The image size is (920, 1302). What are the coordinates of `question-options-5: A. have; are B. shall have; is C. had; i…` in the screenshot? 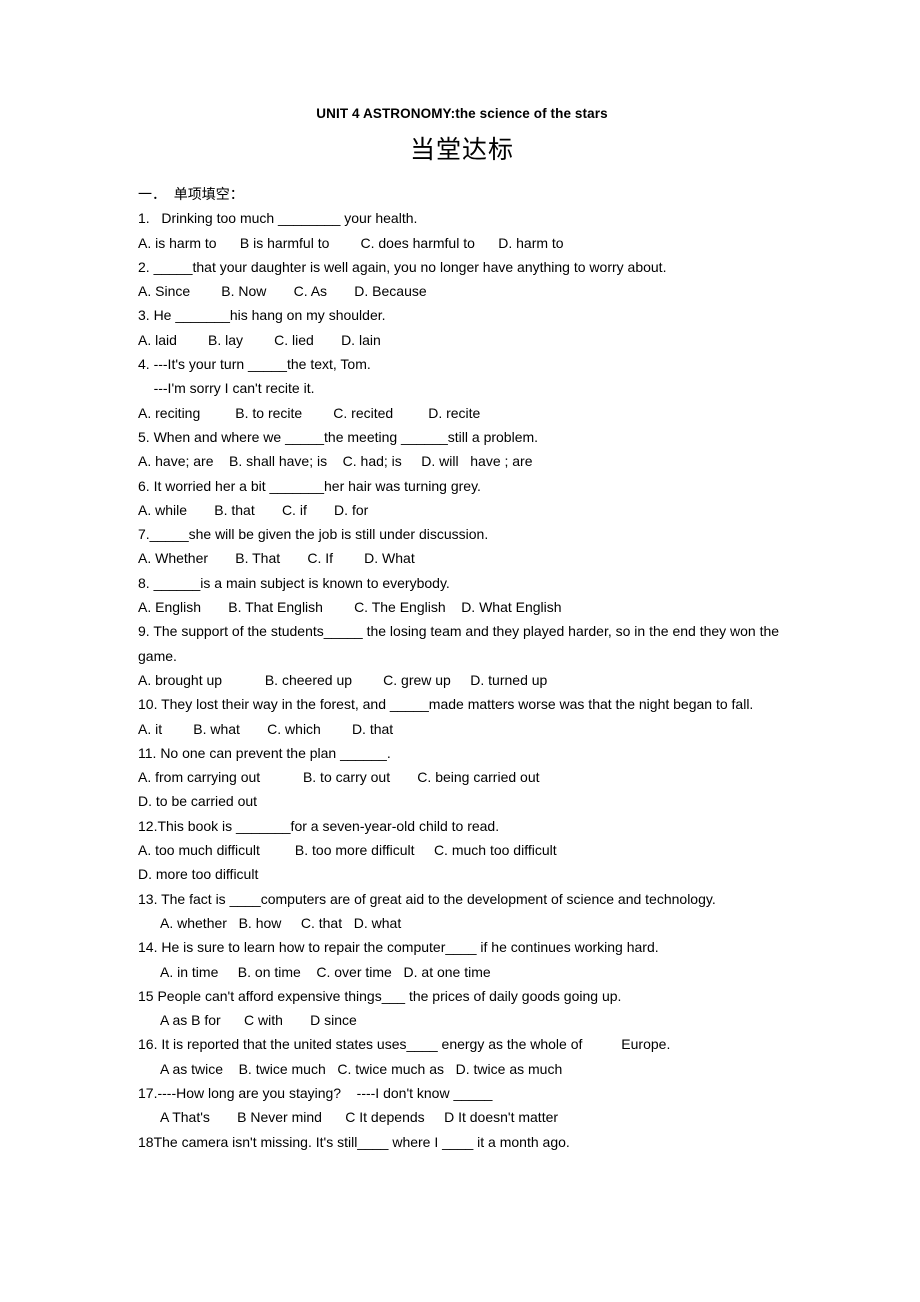 It's located at (335, 461).